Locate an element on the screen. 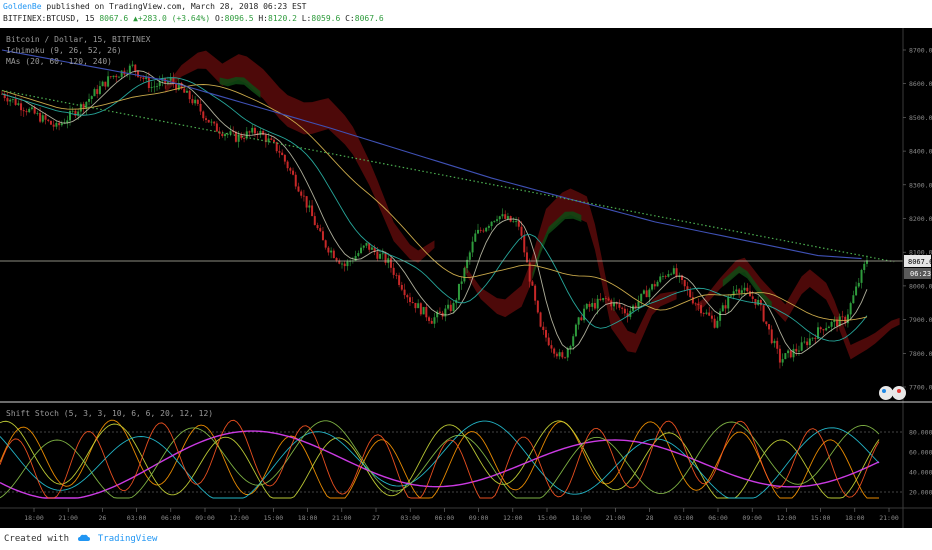 This screenshot has height=550, width=932. low-value: 8059.6 is located at coordinates (326, 18).